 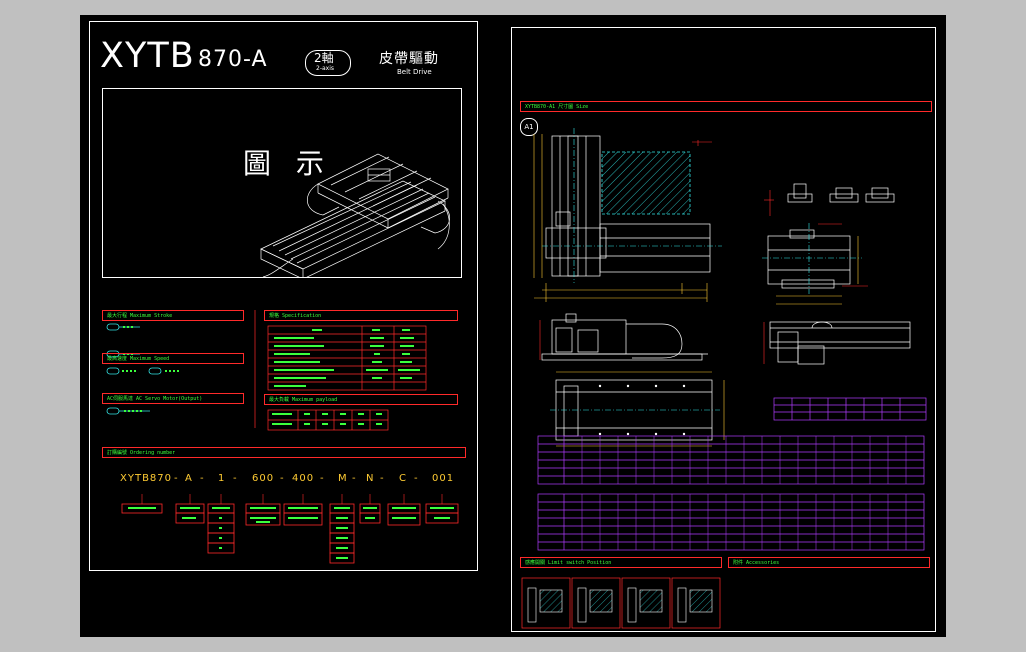 I want to click on order-code-part-type: A, so click(x=189, y=478).